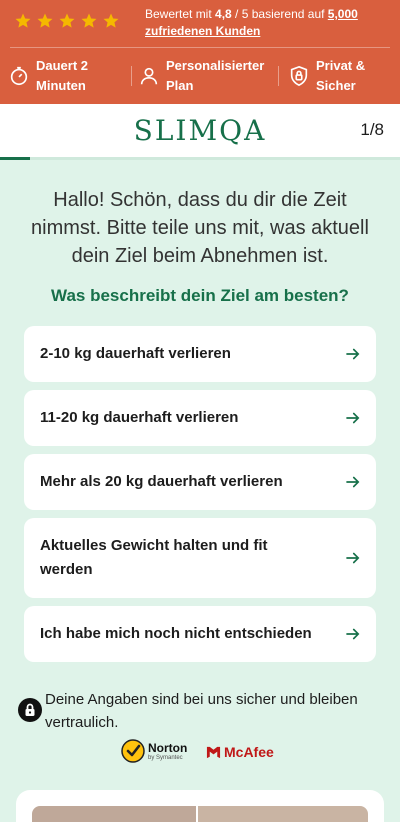 The height and width of the screenshot is (822, 400). What do you see at coordinates (154, 557) in the screenshot?
I see `option-label: Aktuelles Gewicht halten und fit werden` at bounding box center [154, 557].